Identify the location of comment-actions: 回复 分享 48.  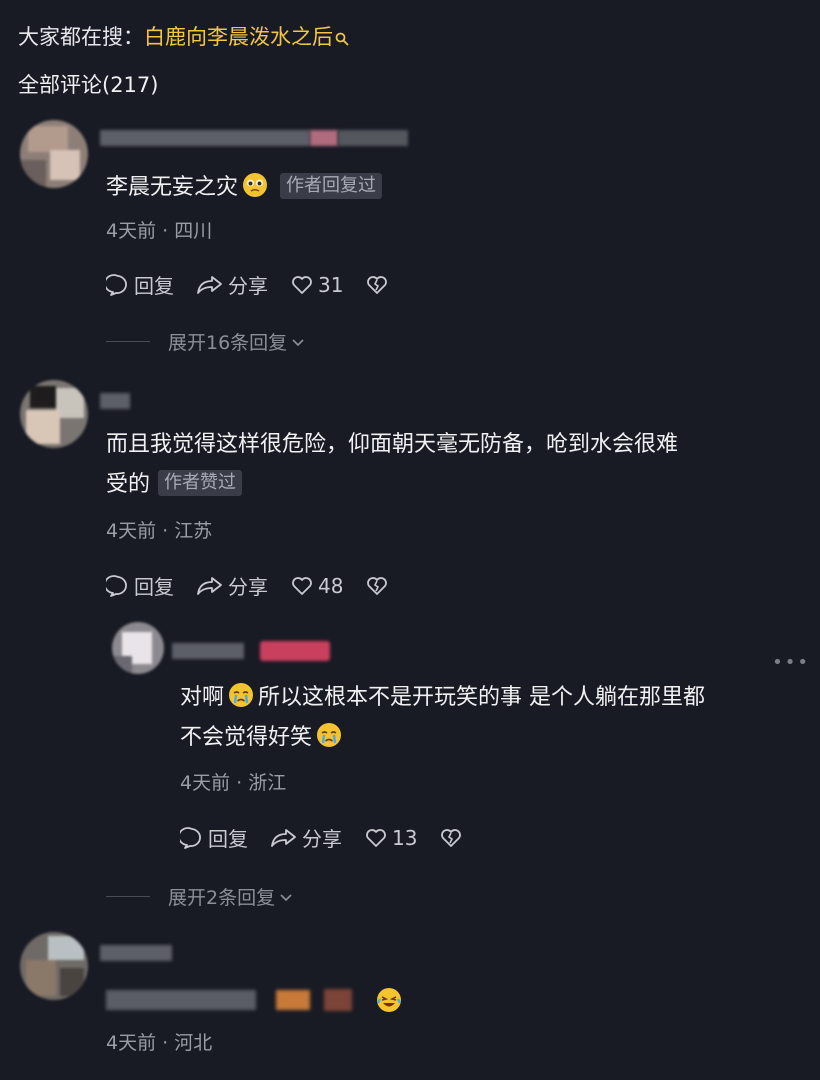
(260, 585).